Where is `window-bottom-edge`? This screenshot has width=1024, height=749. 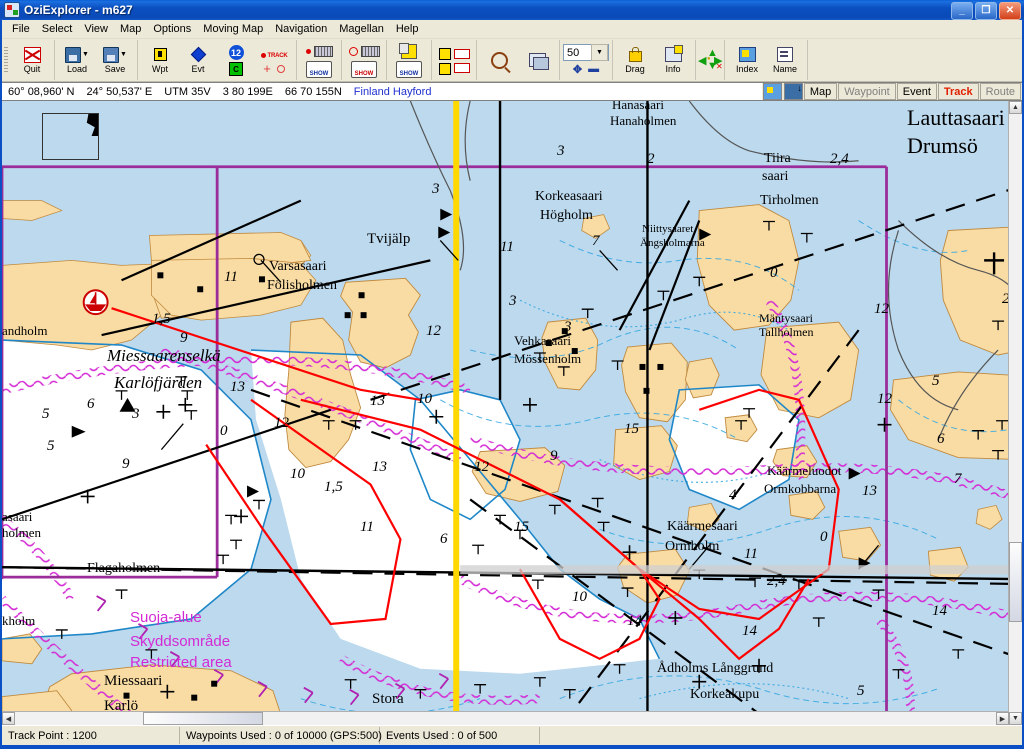 window-bottom-edge is located at coordinates (512, 747).